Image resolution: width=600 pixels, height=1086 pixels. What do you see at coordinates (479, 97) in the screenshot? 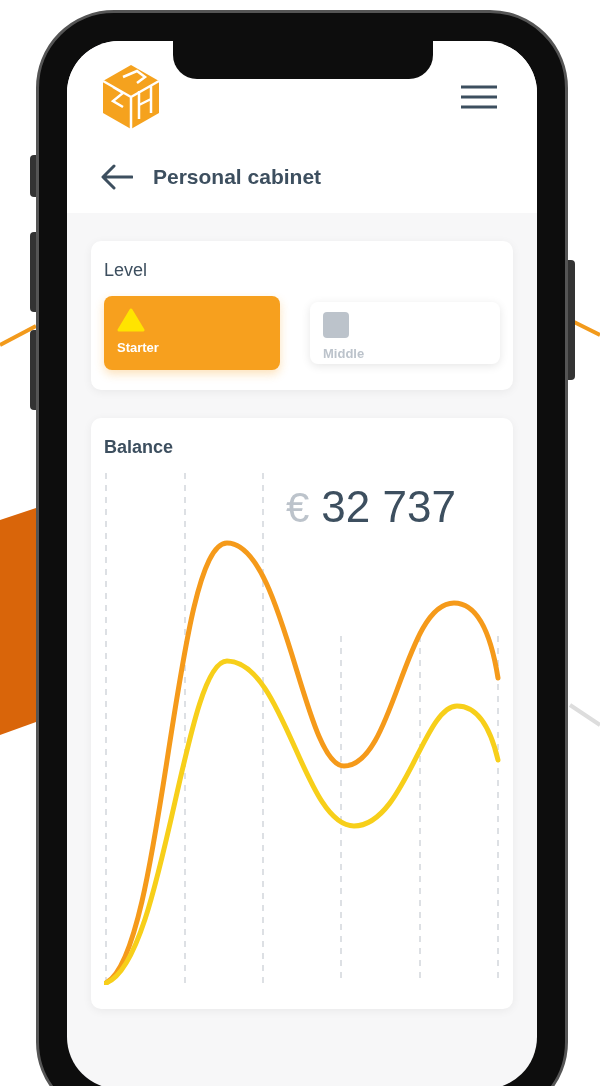
I see `menu-icon` at bounding box center [479, 97].